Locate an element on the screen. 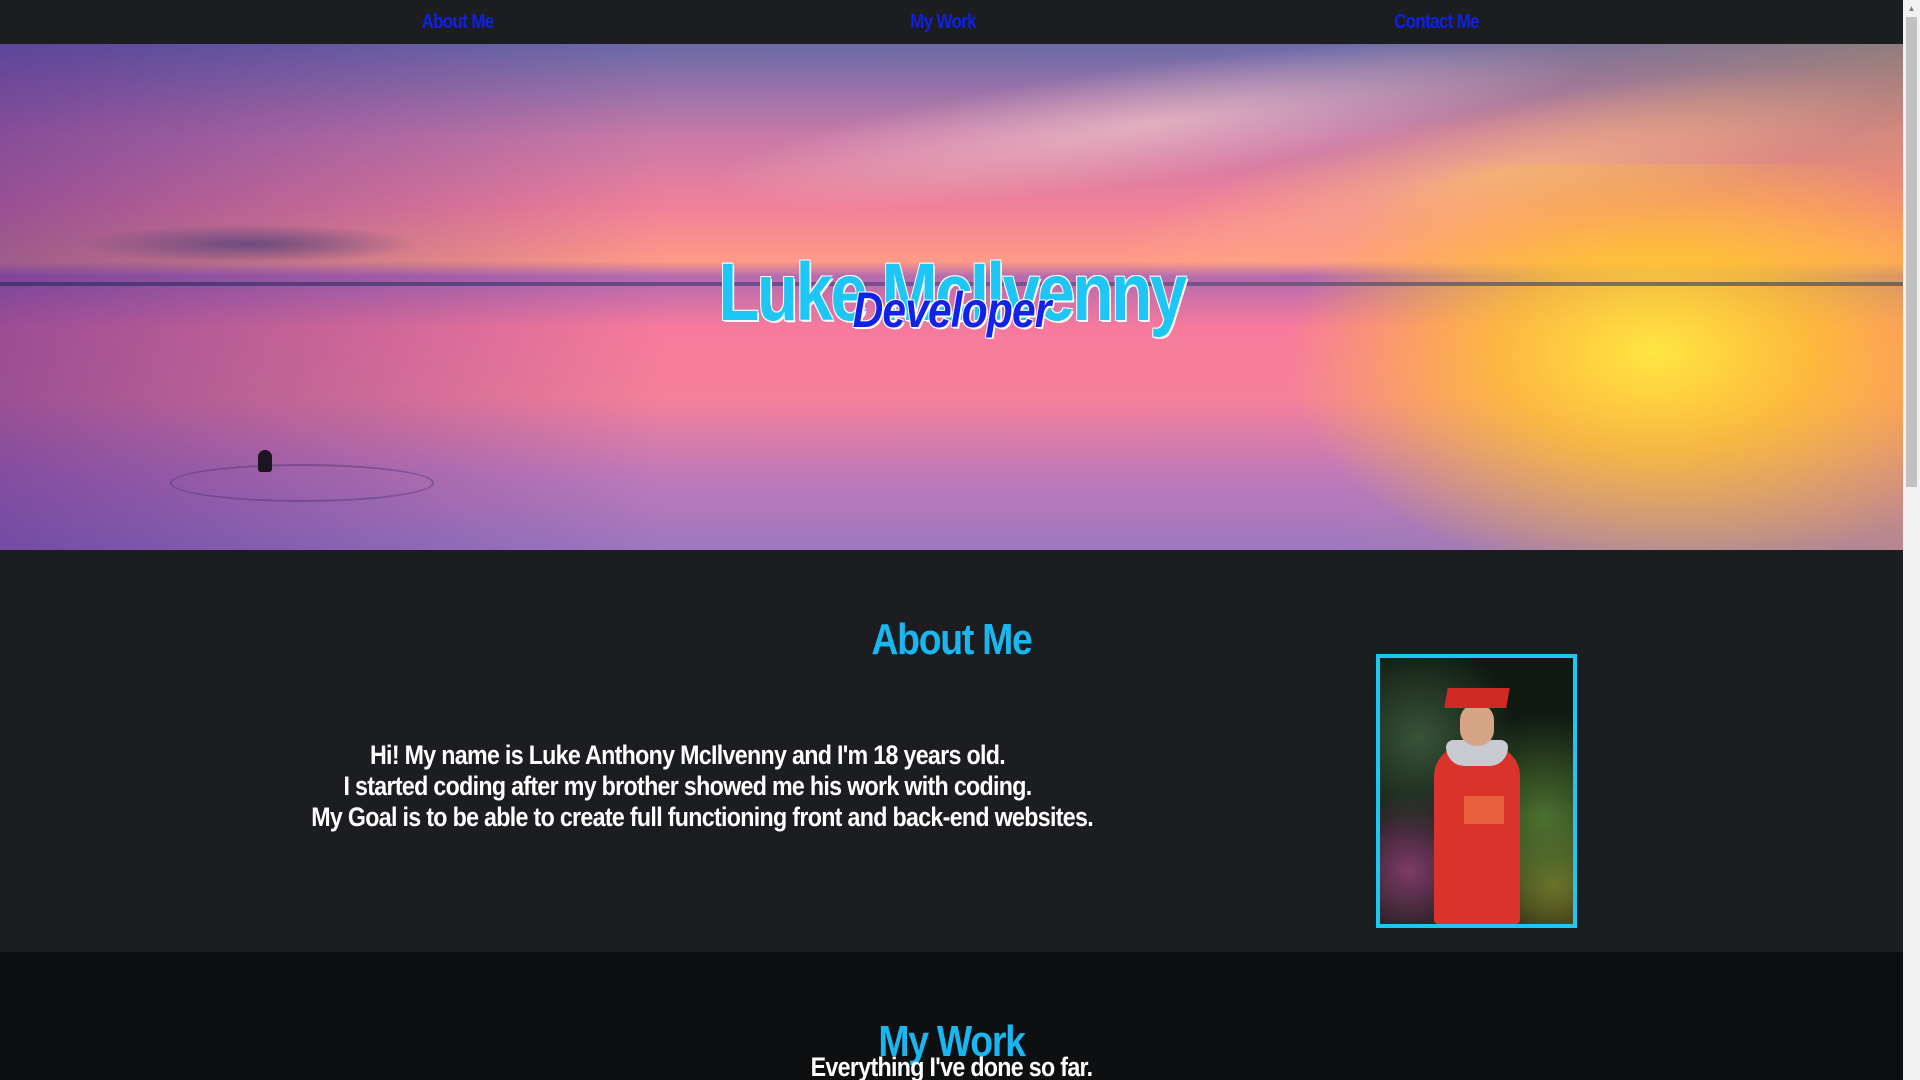 The height and width of the screenshot is (1080, 1920). hero-subtitle: Developer is located at coordinates (952, 310).